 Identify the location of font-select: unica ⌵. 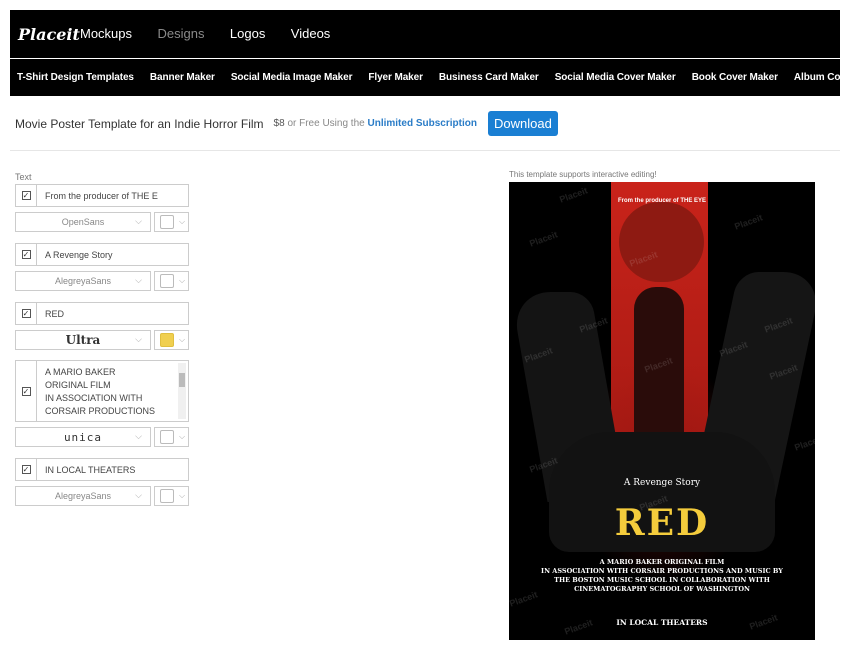
(83, 437).